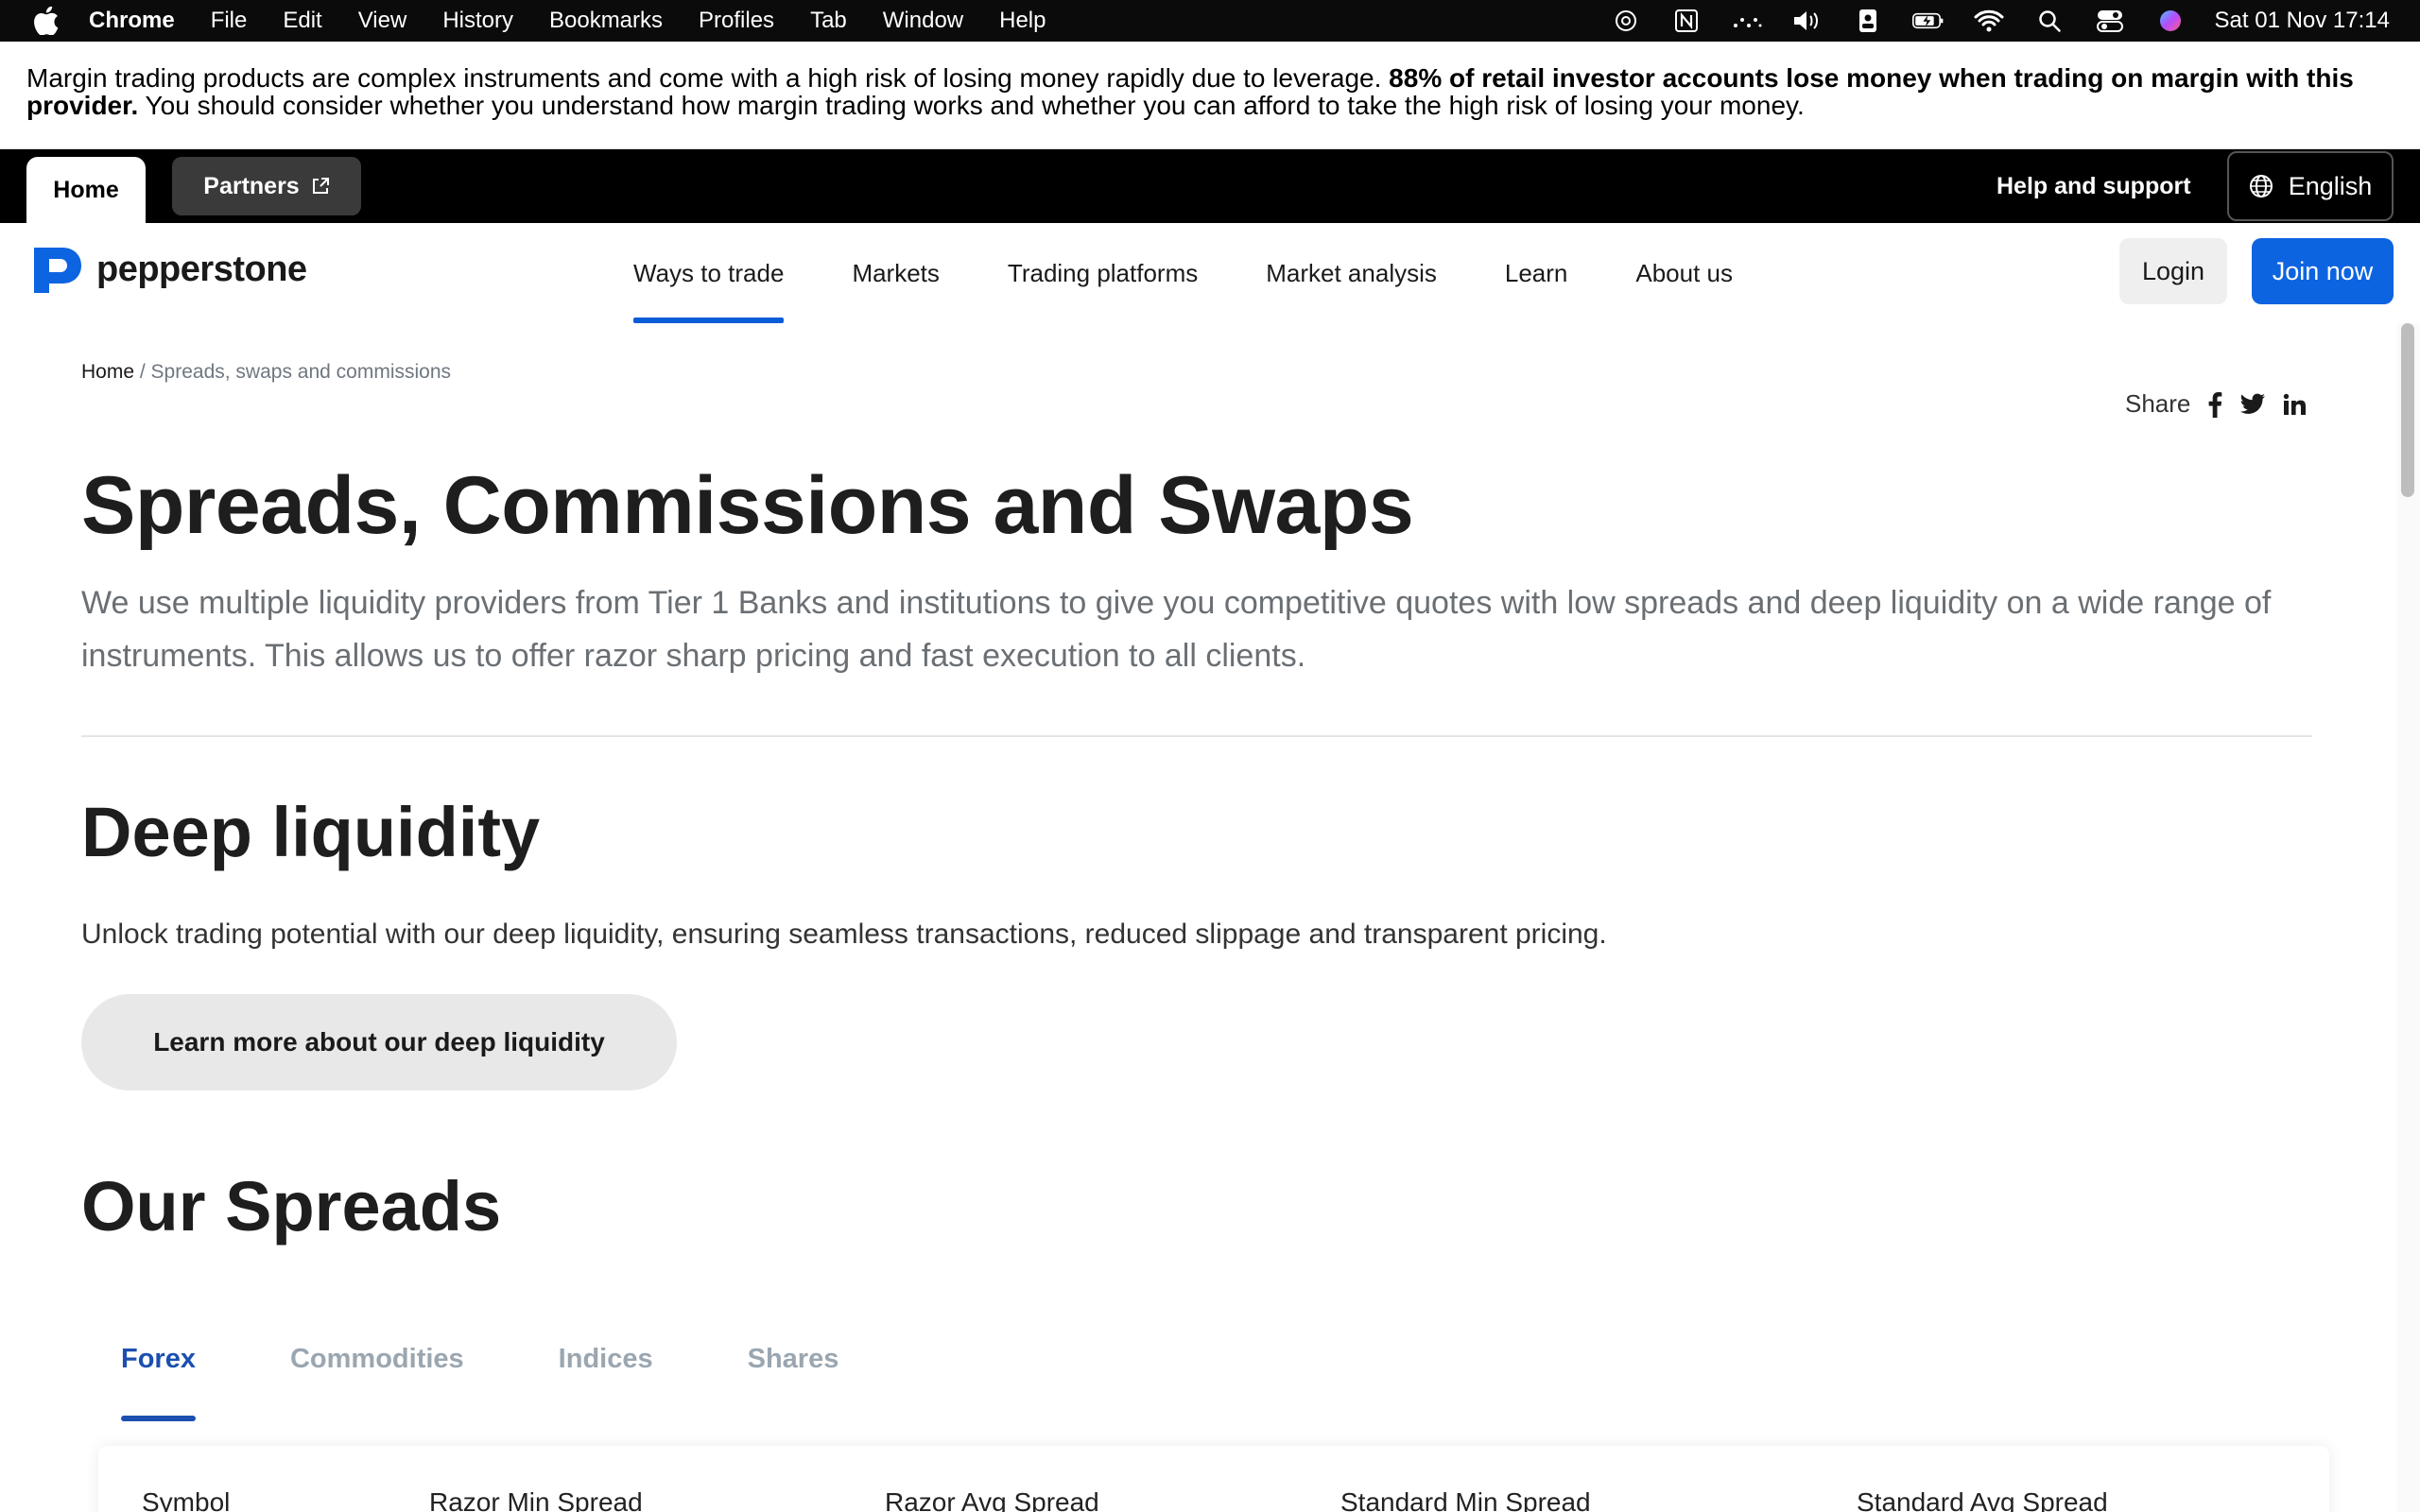 The width and height of the screenshot is (2420, 1512). Describe the element at coordinates (747, 505) in the screenshot. I see `page-title: Spreads, Commissions and Swaps` at that location.